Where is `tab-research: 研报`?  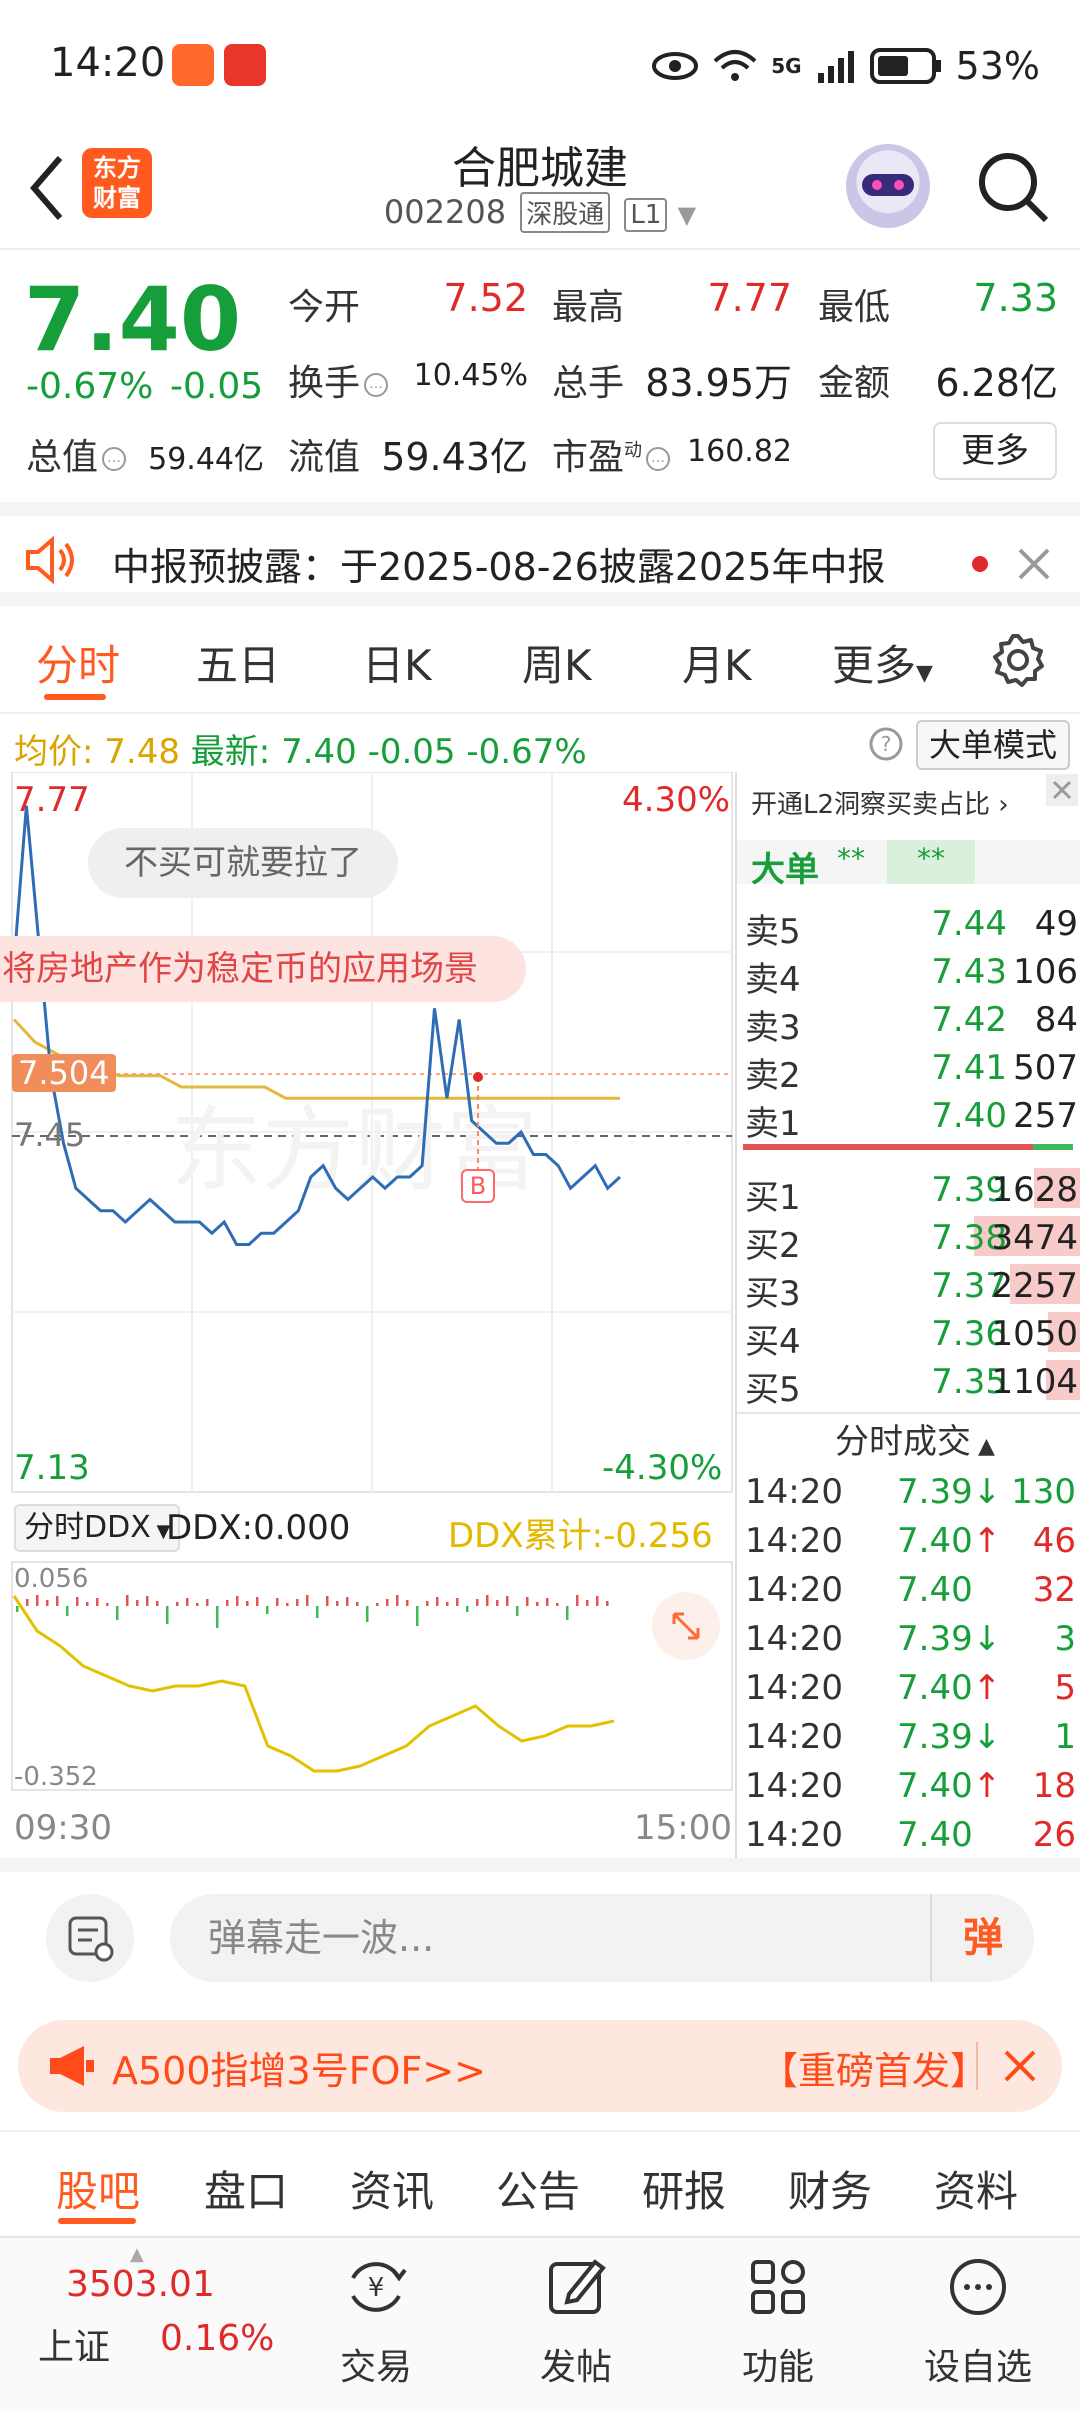
tab-research: 研报 is located at coordinates (684, 2188).